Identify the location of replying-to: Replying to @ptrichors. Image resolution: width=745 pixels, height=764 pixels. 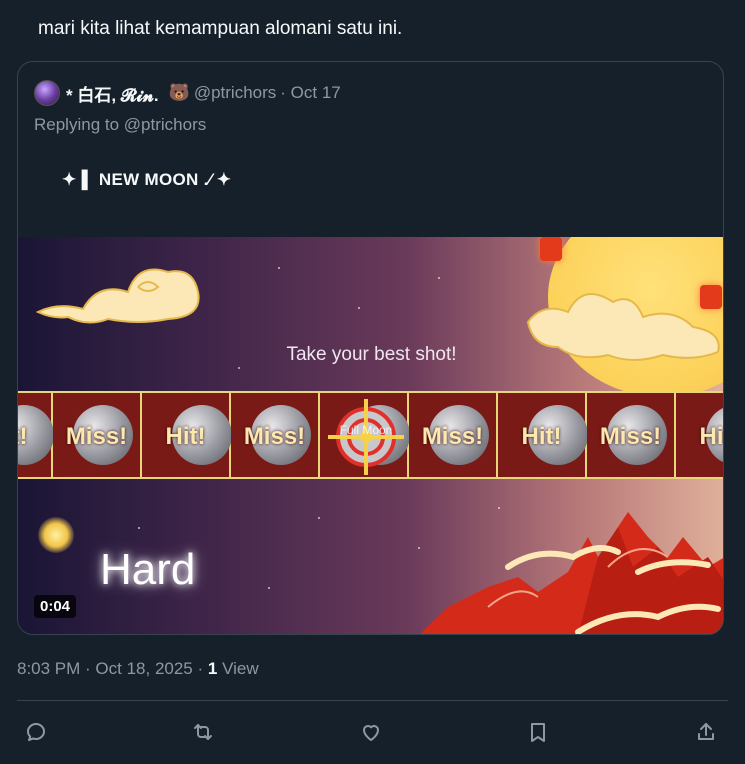
(120, 125).